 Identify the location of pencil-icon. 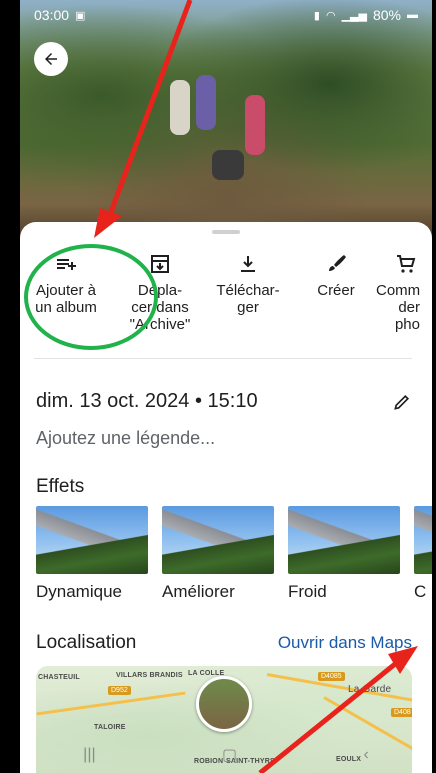
(402, 402).